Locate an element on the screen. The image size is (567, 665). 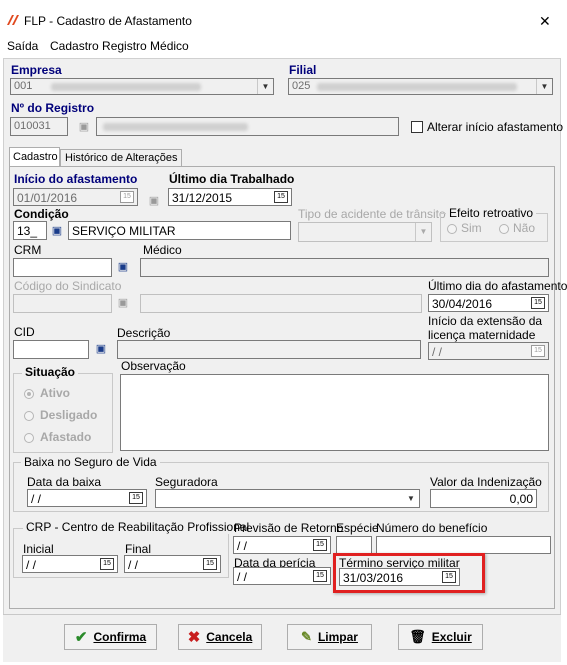
previsao-label: Previsão de Retorno is located at coordinates (289, 528).